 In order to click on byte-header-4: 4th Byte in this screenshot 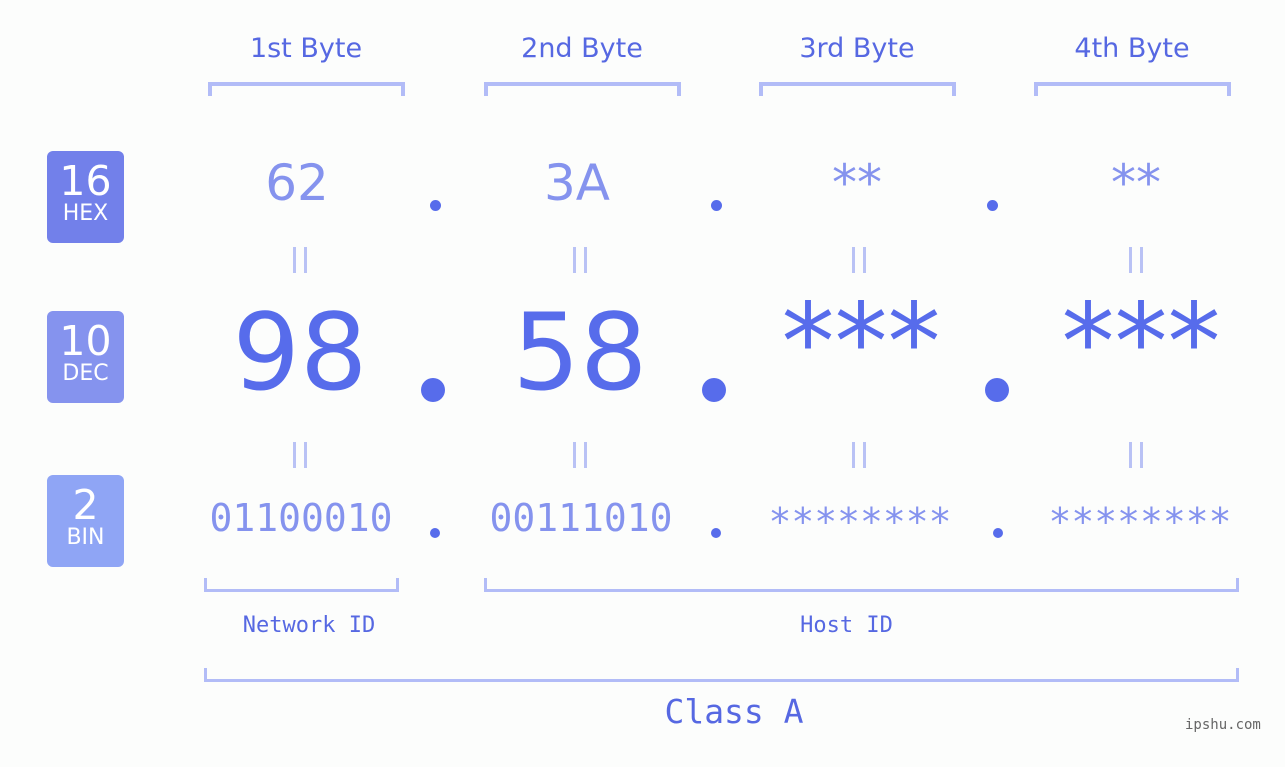, I will do `click(1132, 48)`.